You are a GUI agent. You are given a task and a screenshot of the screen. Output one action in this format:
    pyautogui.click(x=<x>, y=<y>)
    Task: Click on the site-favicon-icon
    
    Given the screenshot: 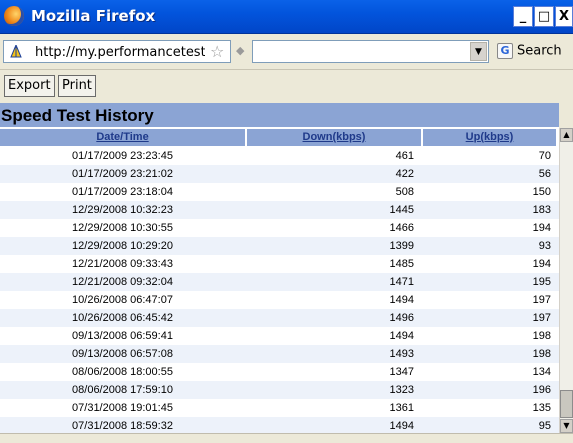 What is the action you would take?
    pyautogui.click(x=16, y=51)
    